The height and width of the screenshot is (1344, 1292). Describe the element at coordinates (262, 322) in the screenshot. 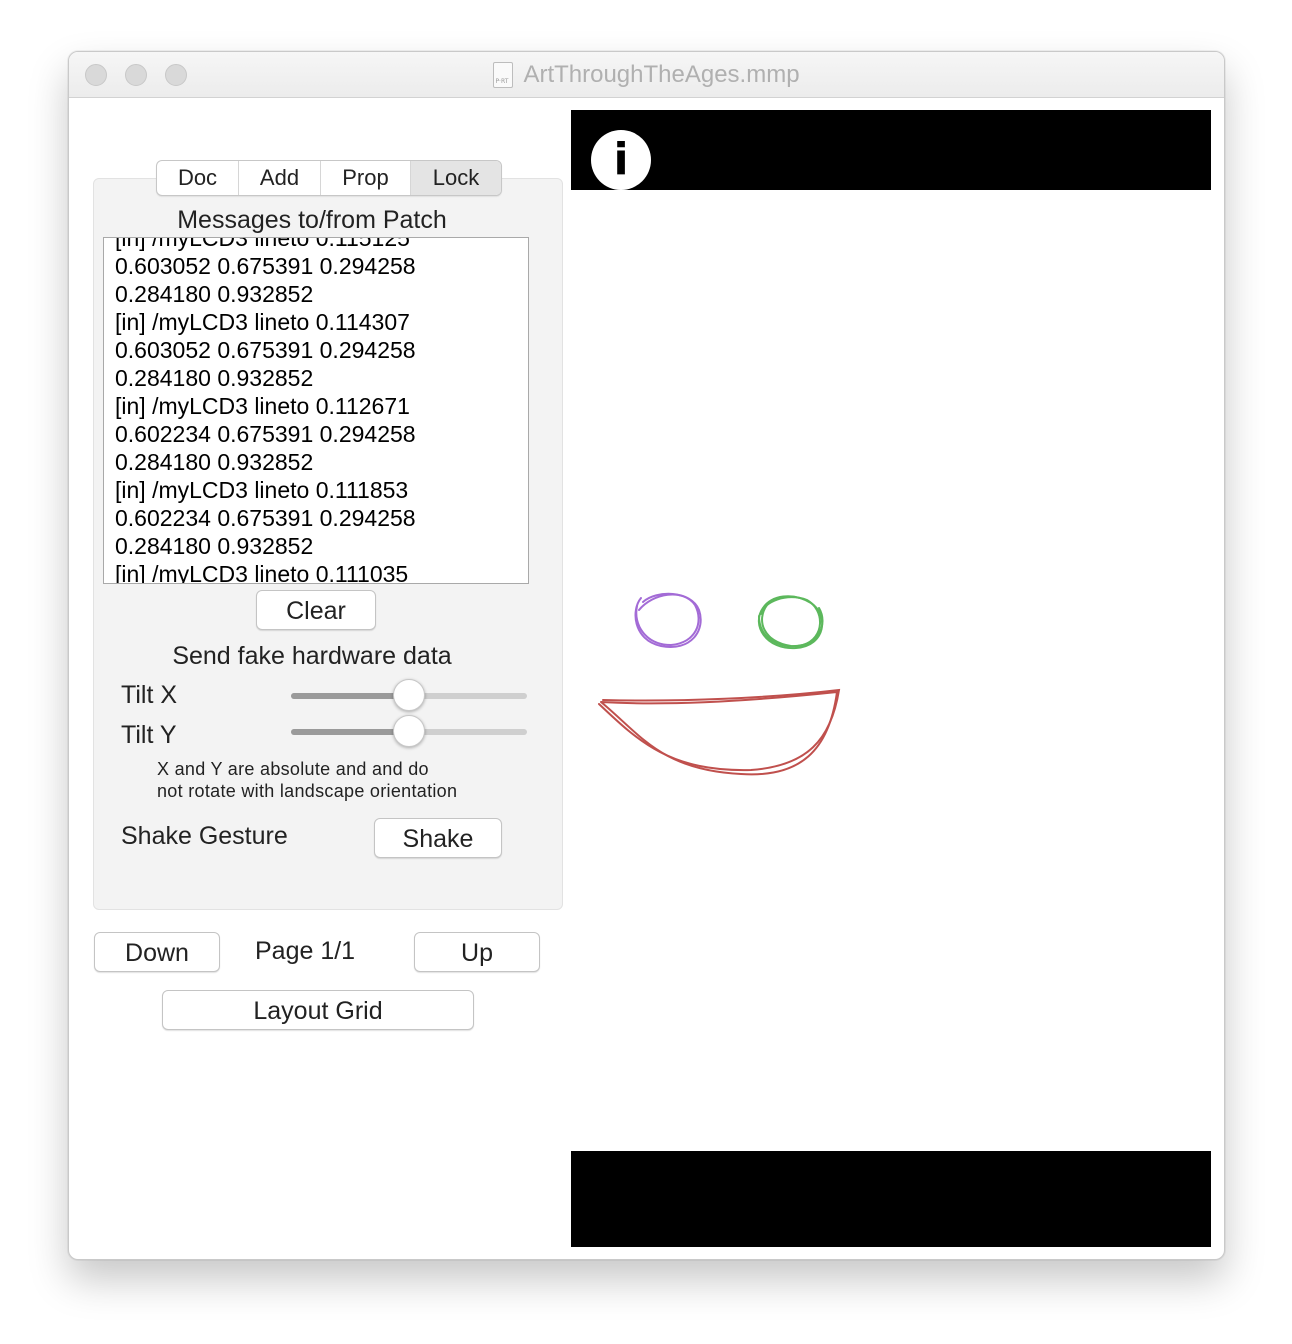

I see `log-line: [in] /myLCD3 lineto 0.114307` at that location.